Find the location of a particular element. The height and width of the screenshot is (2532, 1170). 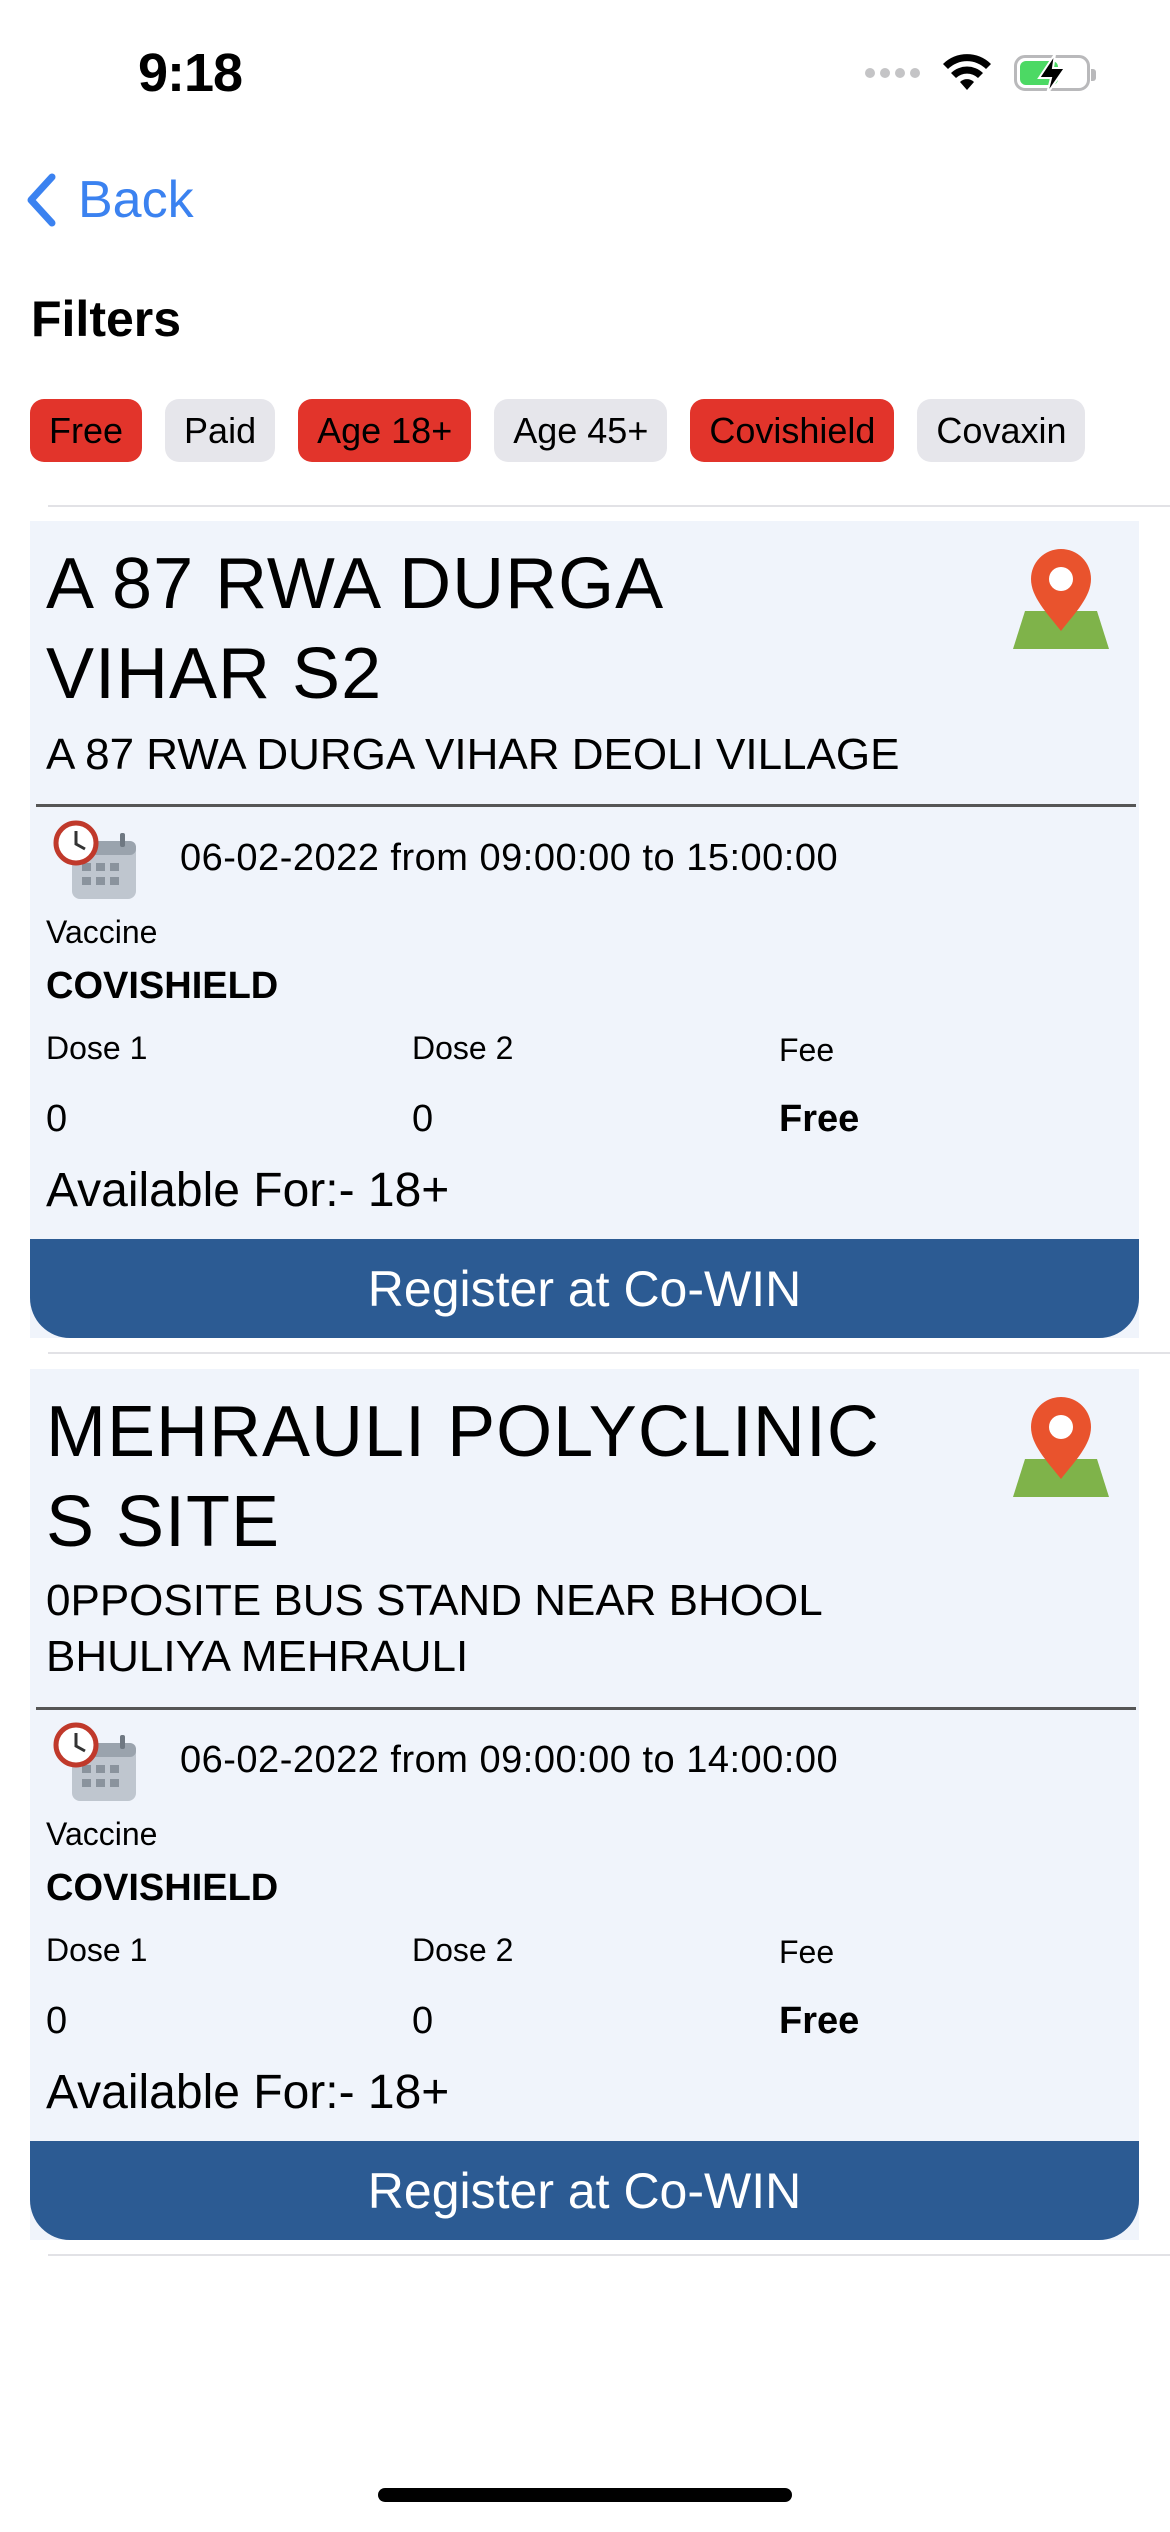

filter-chip-free: Free is located at coordinates (86, 430).